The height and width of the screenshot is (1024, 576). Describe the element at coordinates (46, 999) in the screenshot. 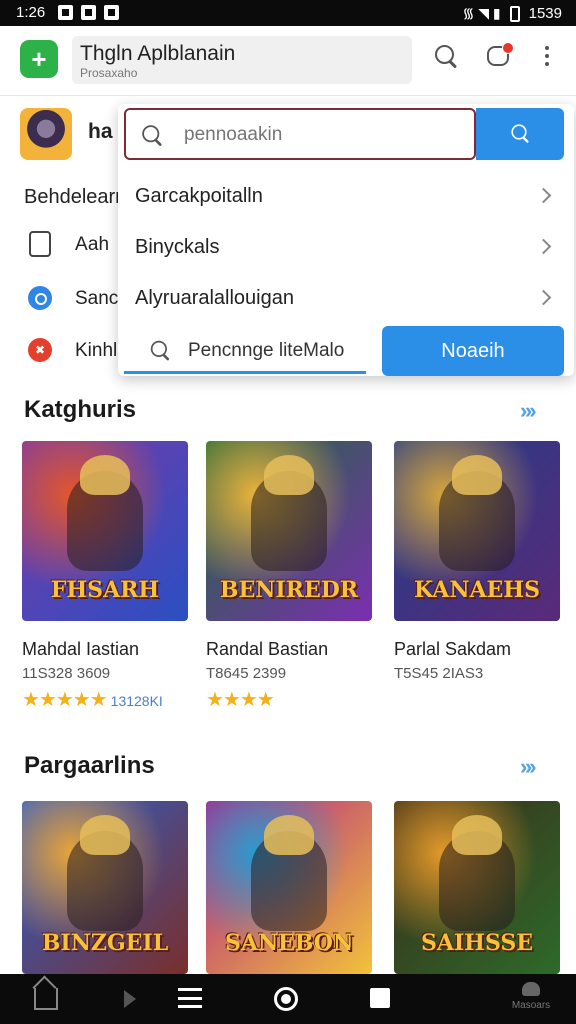

I see `home-icon` at that location.